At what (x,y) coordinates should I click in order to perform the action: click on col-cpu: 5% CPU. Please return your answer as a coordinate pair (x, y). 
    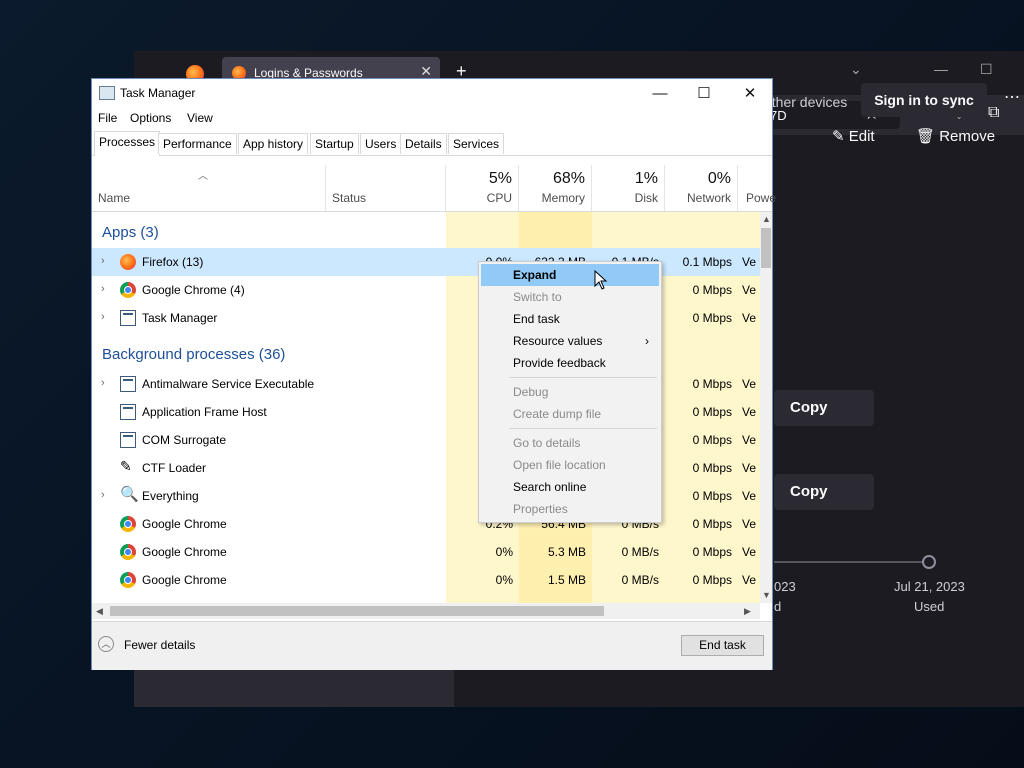
    Looking at the image, I should click on (482, 188).